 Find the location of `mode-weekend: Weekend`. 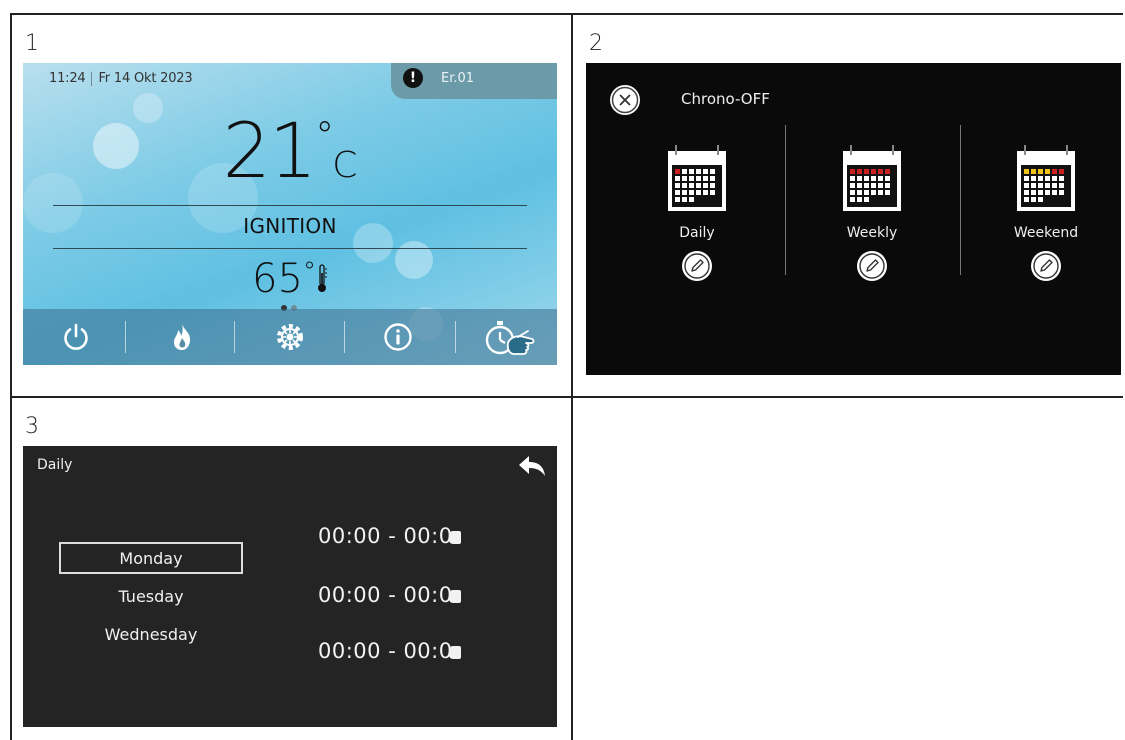

mode-weekend: Weekend is located at coordinates (1046, 212).